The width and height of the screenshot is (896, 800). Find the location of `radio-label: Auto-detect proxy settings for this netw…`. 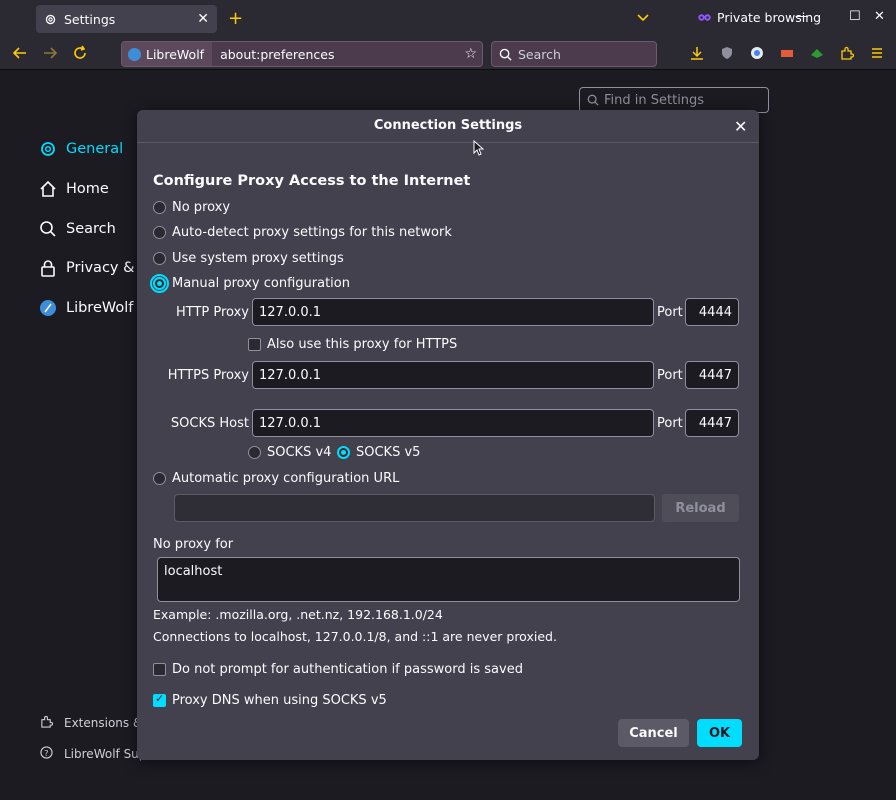

radio-label: Auto-detect proxy settings for this netw… is located at coordinates (312, 232).